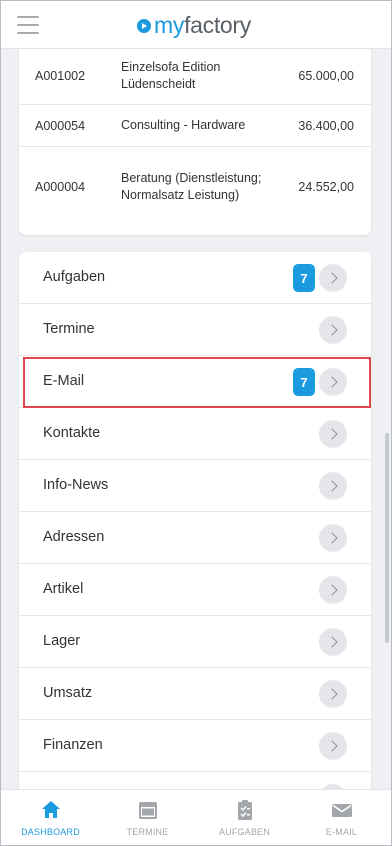 This screenshot has height=846, width=392. I want to click on menu-item-next, so click(195, 780).